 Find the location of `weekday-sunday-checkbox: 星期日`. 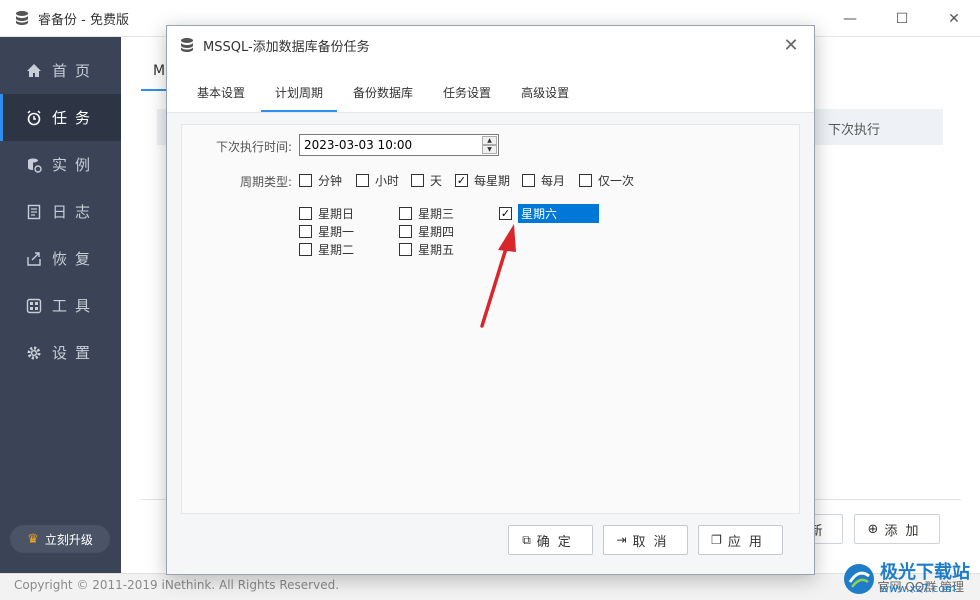

weekday-sunday-checkbox: 星期日 is located at coordinates (326, 213).